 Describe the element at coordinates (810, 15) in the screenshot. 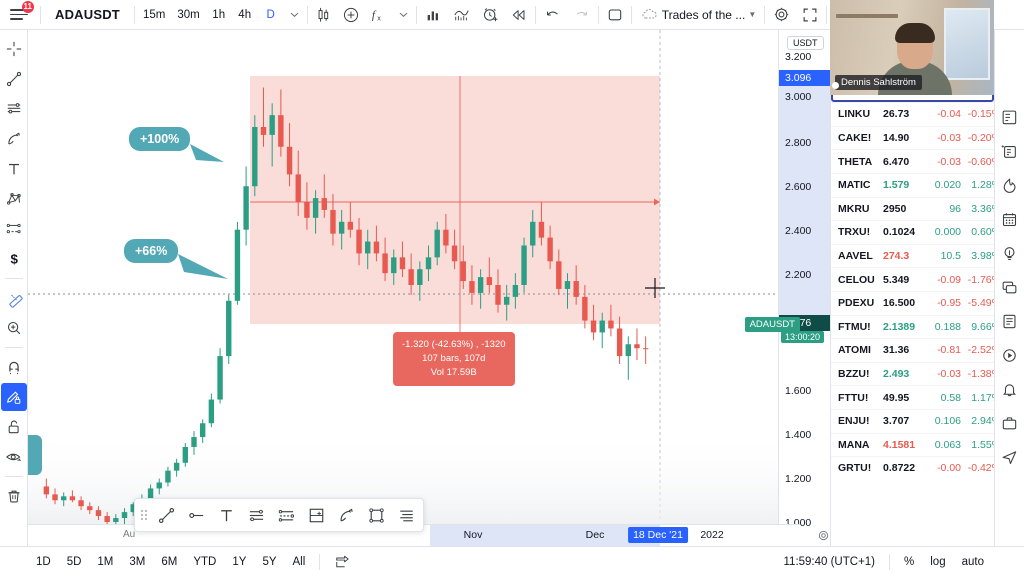

I see `fullscreen-button` at that location.